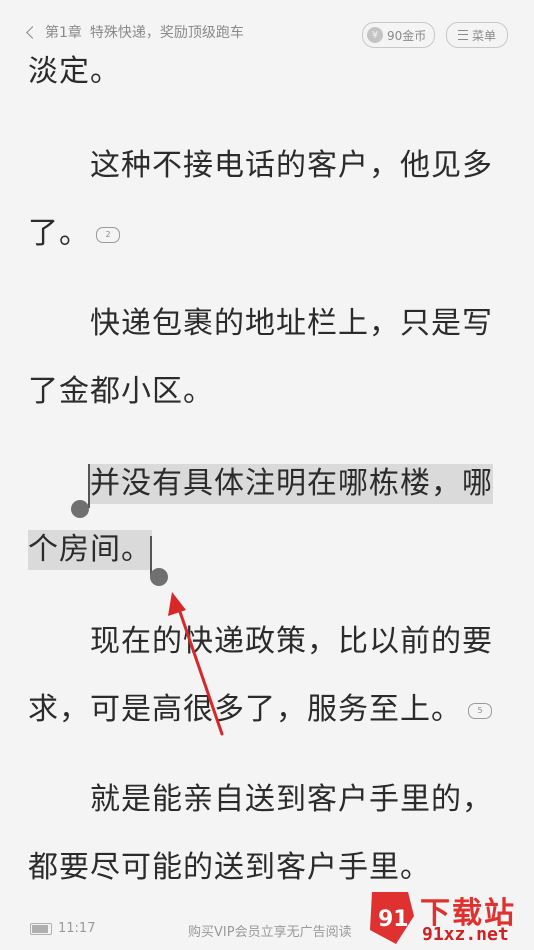  I want to click on watermark-mark-text: 91, so click(393, 919).